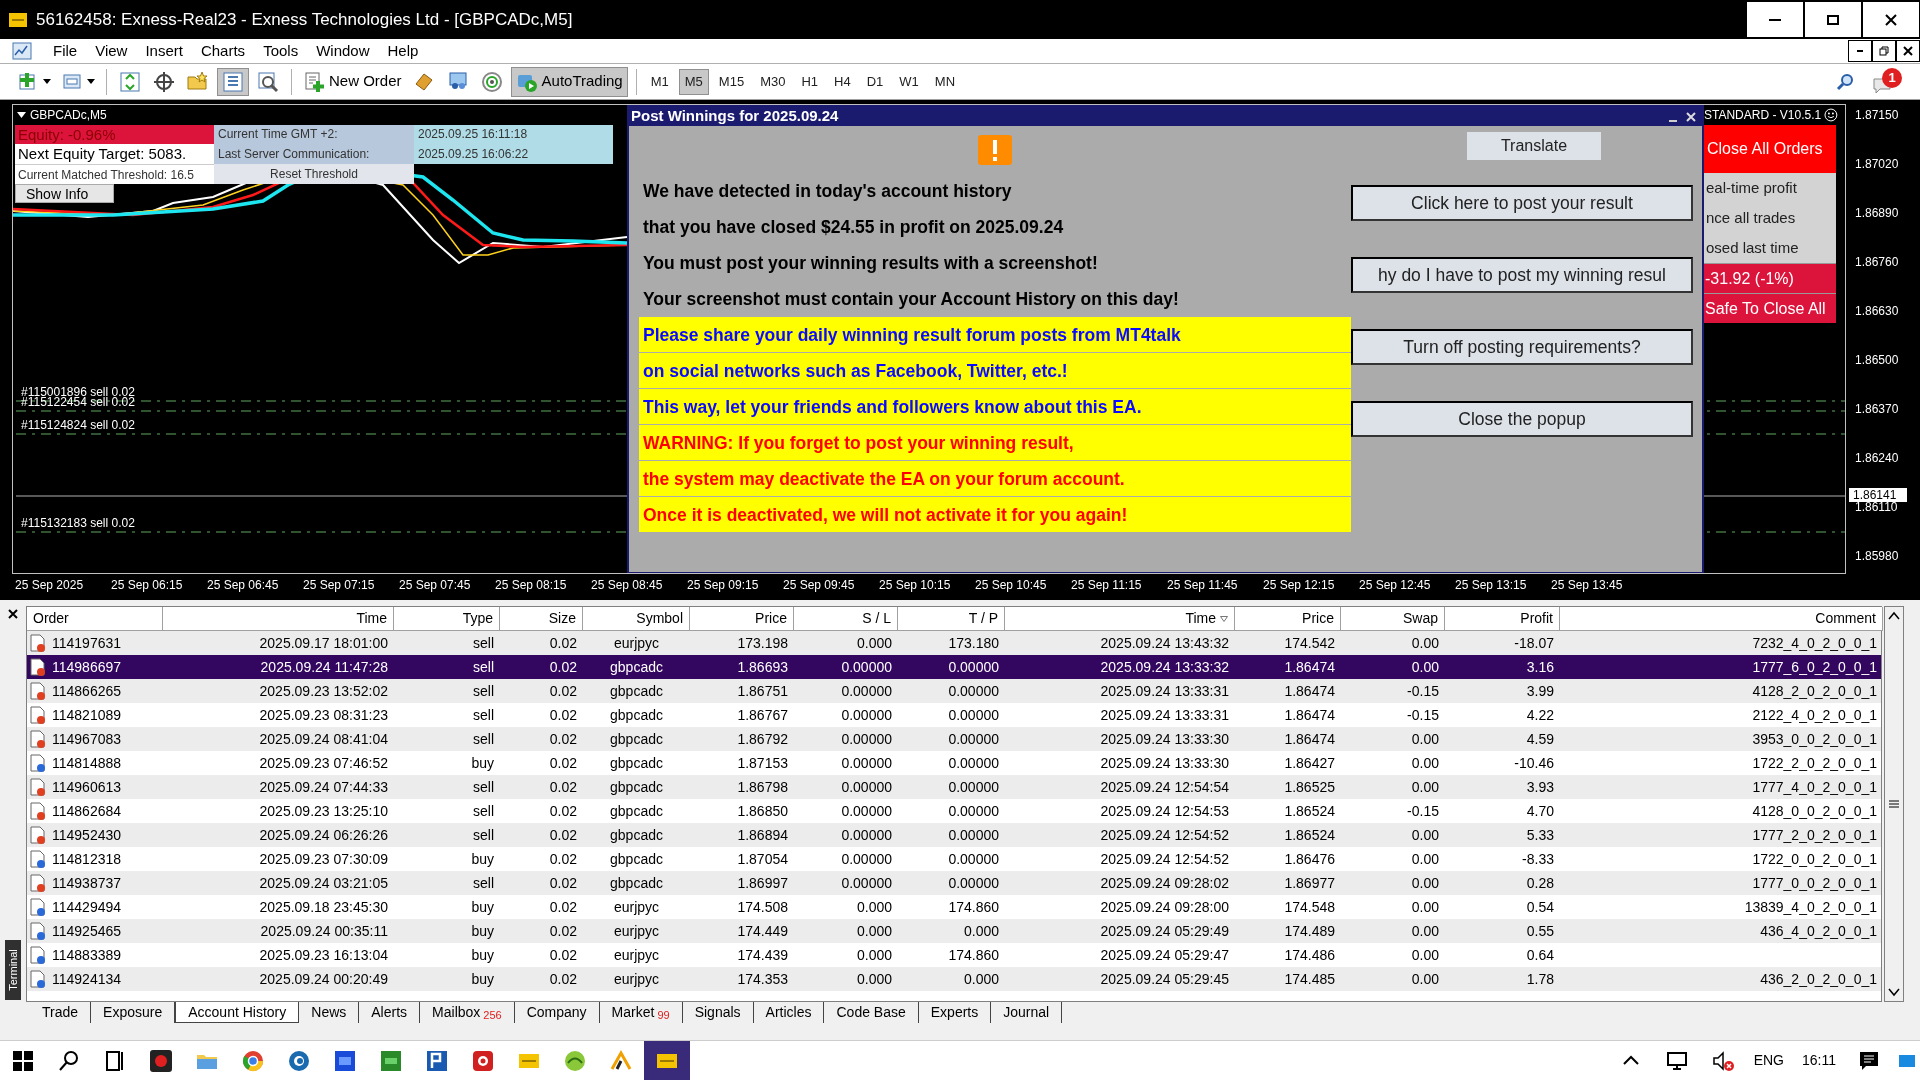 Image resolution: width=1920 pixels, height=1080 pixels. What do you see at coordinates (954, 667) in the screenshot?
I see `table-row: 114986697 2025.09.24 11:47:28 sell 0.02 gbpcadc 1.86693 0.00000 0.00000 2025.09.24 13:33:32 1.86474 0.00 3.16 1777_6_0_2_0_0_1` at bounding box center [954, 667].